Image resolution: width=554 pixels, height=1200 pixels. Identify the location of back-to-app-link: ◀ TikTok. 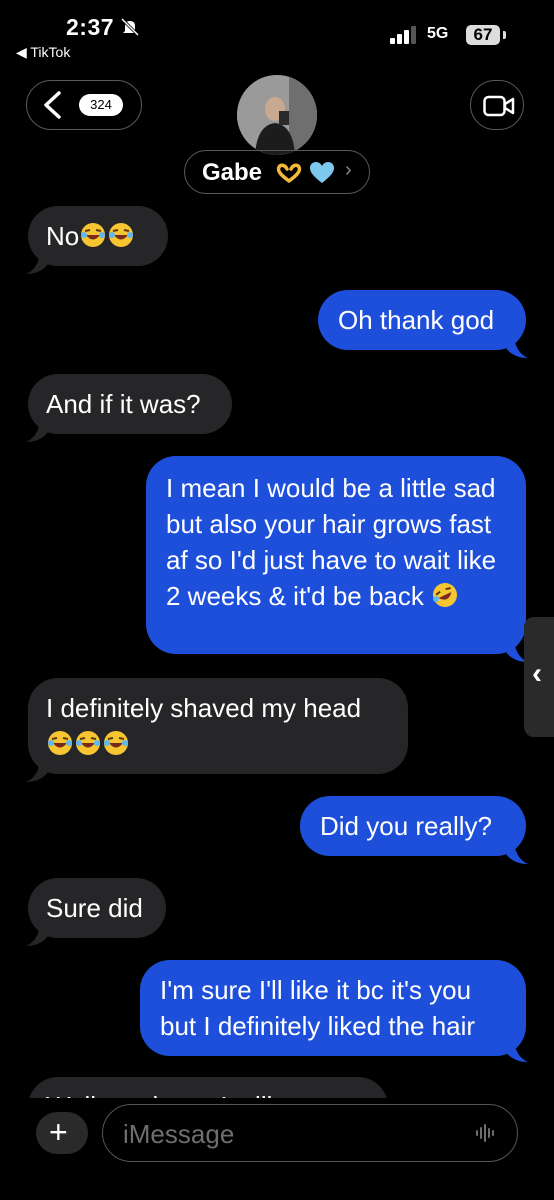
(43, 52).